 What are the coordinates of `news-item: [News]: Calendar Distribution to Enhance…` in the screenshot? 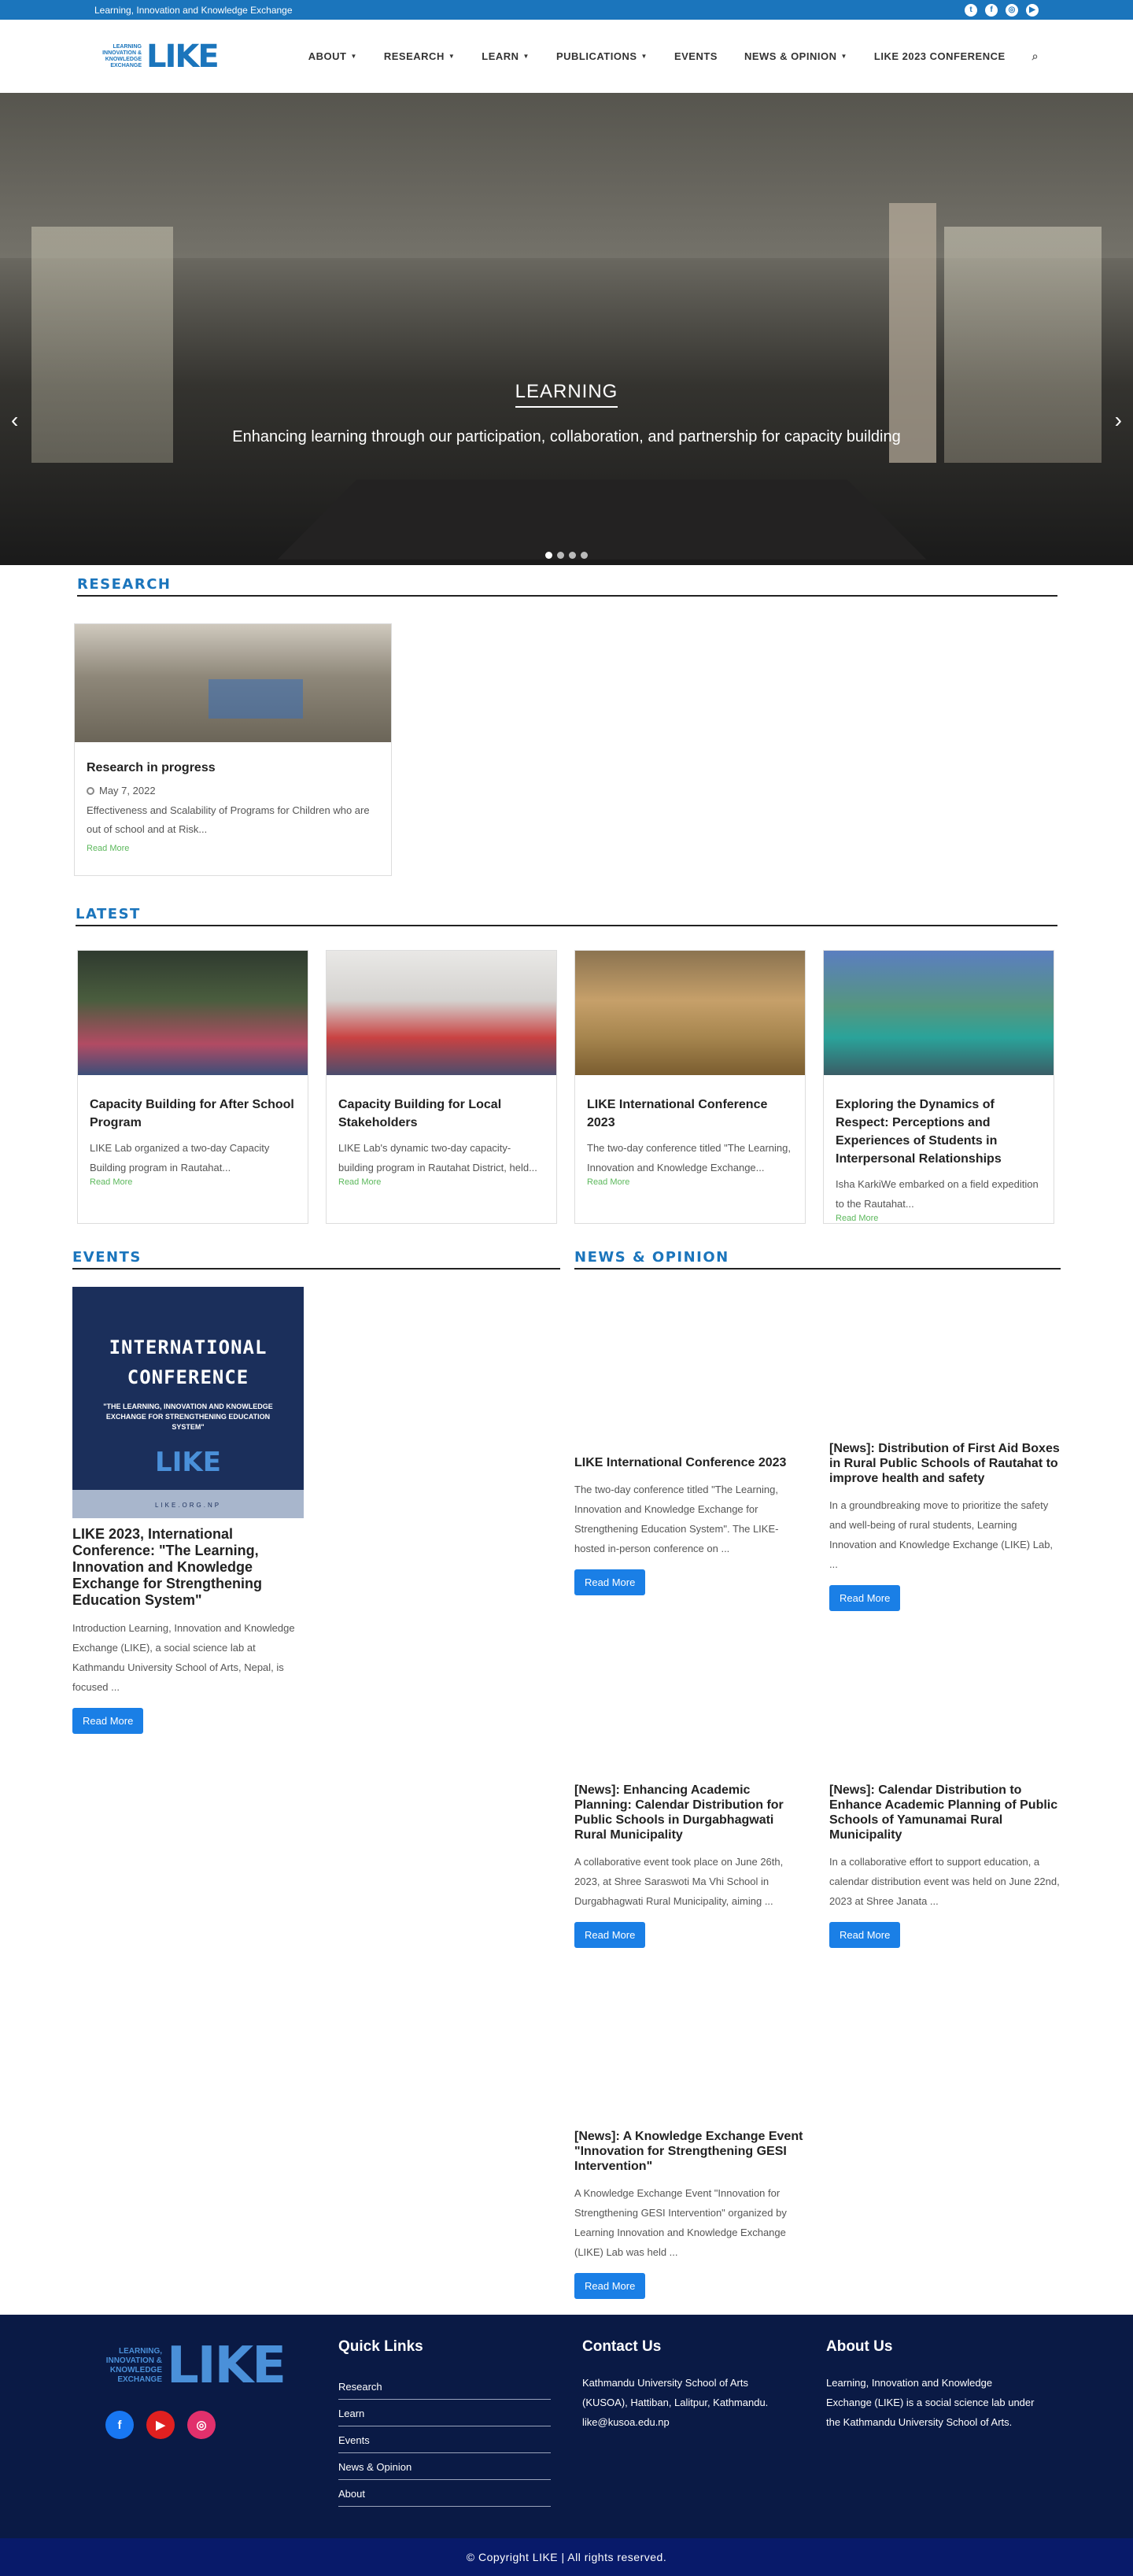 It's located at (945, 1779).